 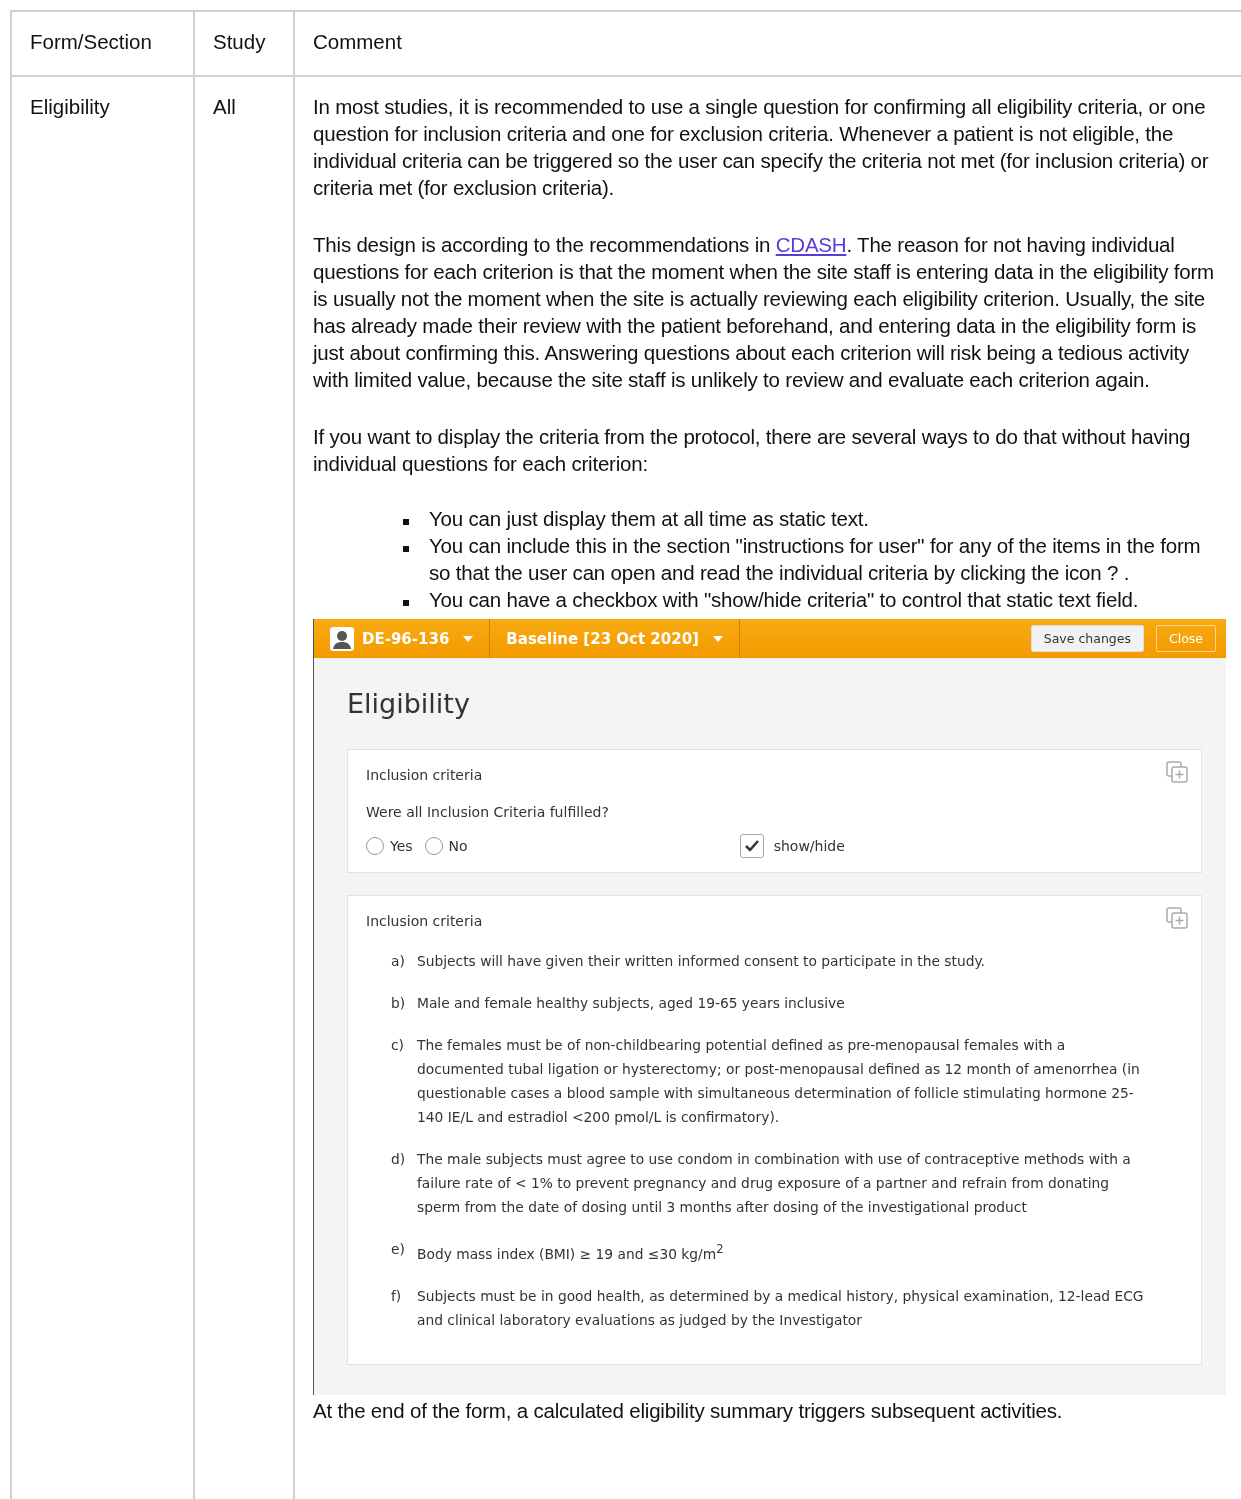 I want to click on save-button: Save changes, so click(x=1087, y=638).